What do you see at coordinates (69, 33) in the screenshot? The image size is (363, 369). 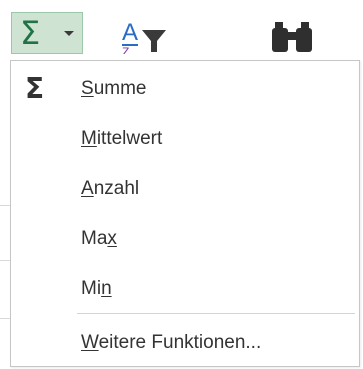 I see `chevron-down-icon` at bounding box center [69, 33].